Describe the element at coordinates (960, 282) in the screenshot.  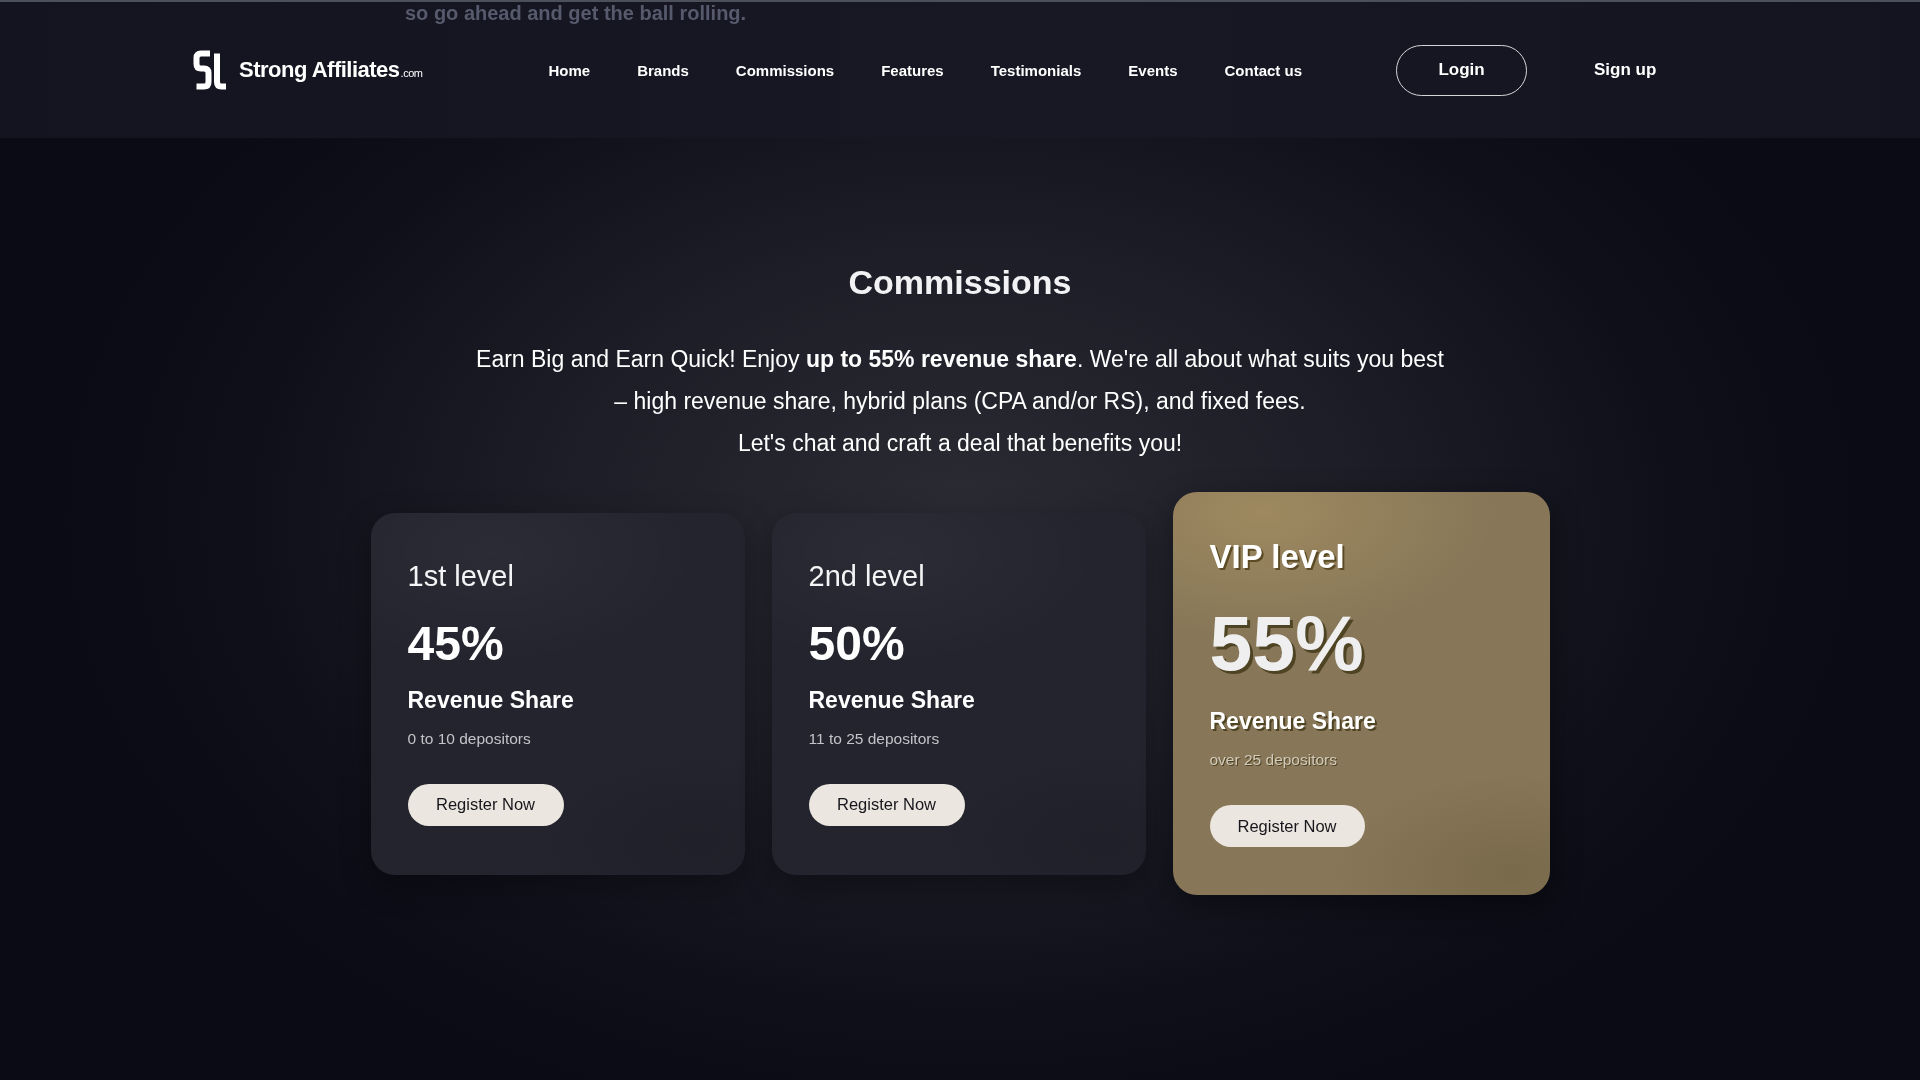
I see `section-title: Commissions` at that location.